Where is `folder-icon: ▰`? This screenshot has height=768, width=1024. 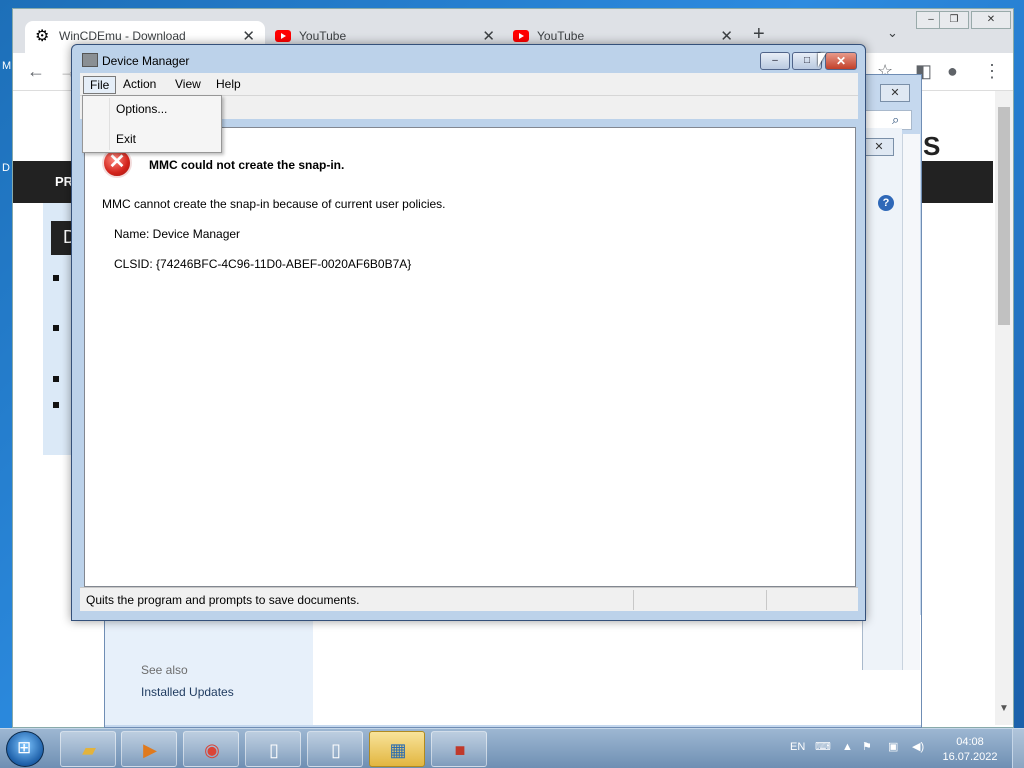
folder-icon: ▰ is located at coordinates (89, 750).